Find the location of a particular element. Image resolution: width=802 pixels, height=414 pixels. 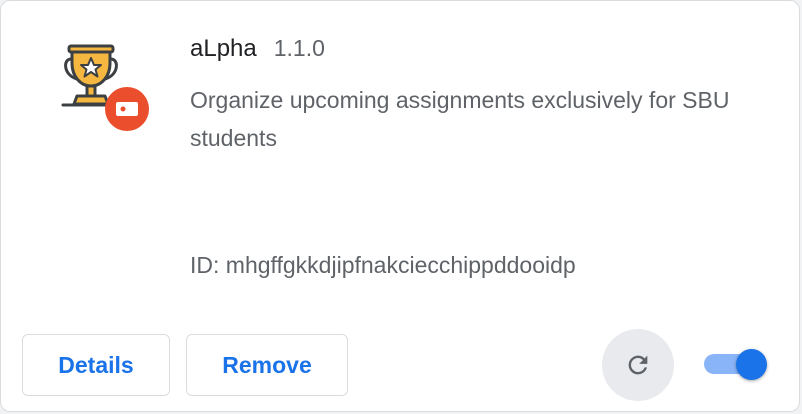

extension-id: ID: mhgffgkkdjipfnakciecchippddooidp is located at coordinates (383, 265).